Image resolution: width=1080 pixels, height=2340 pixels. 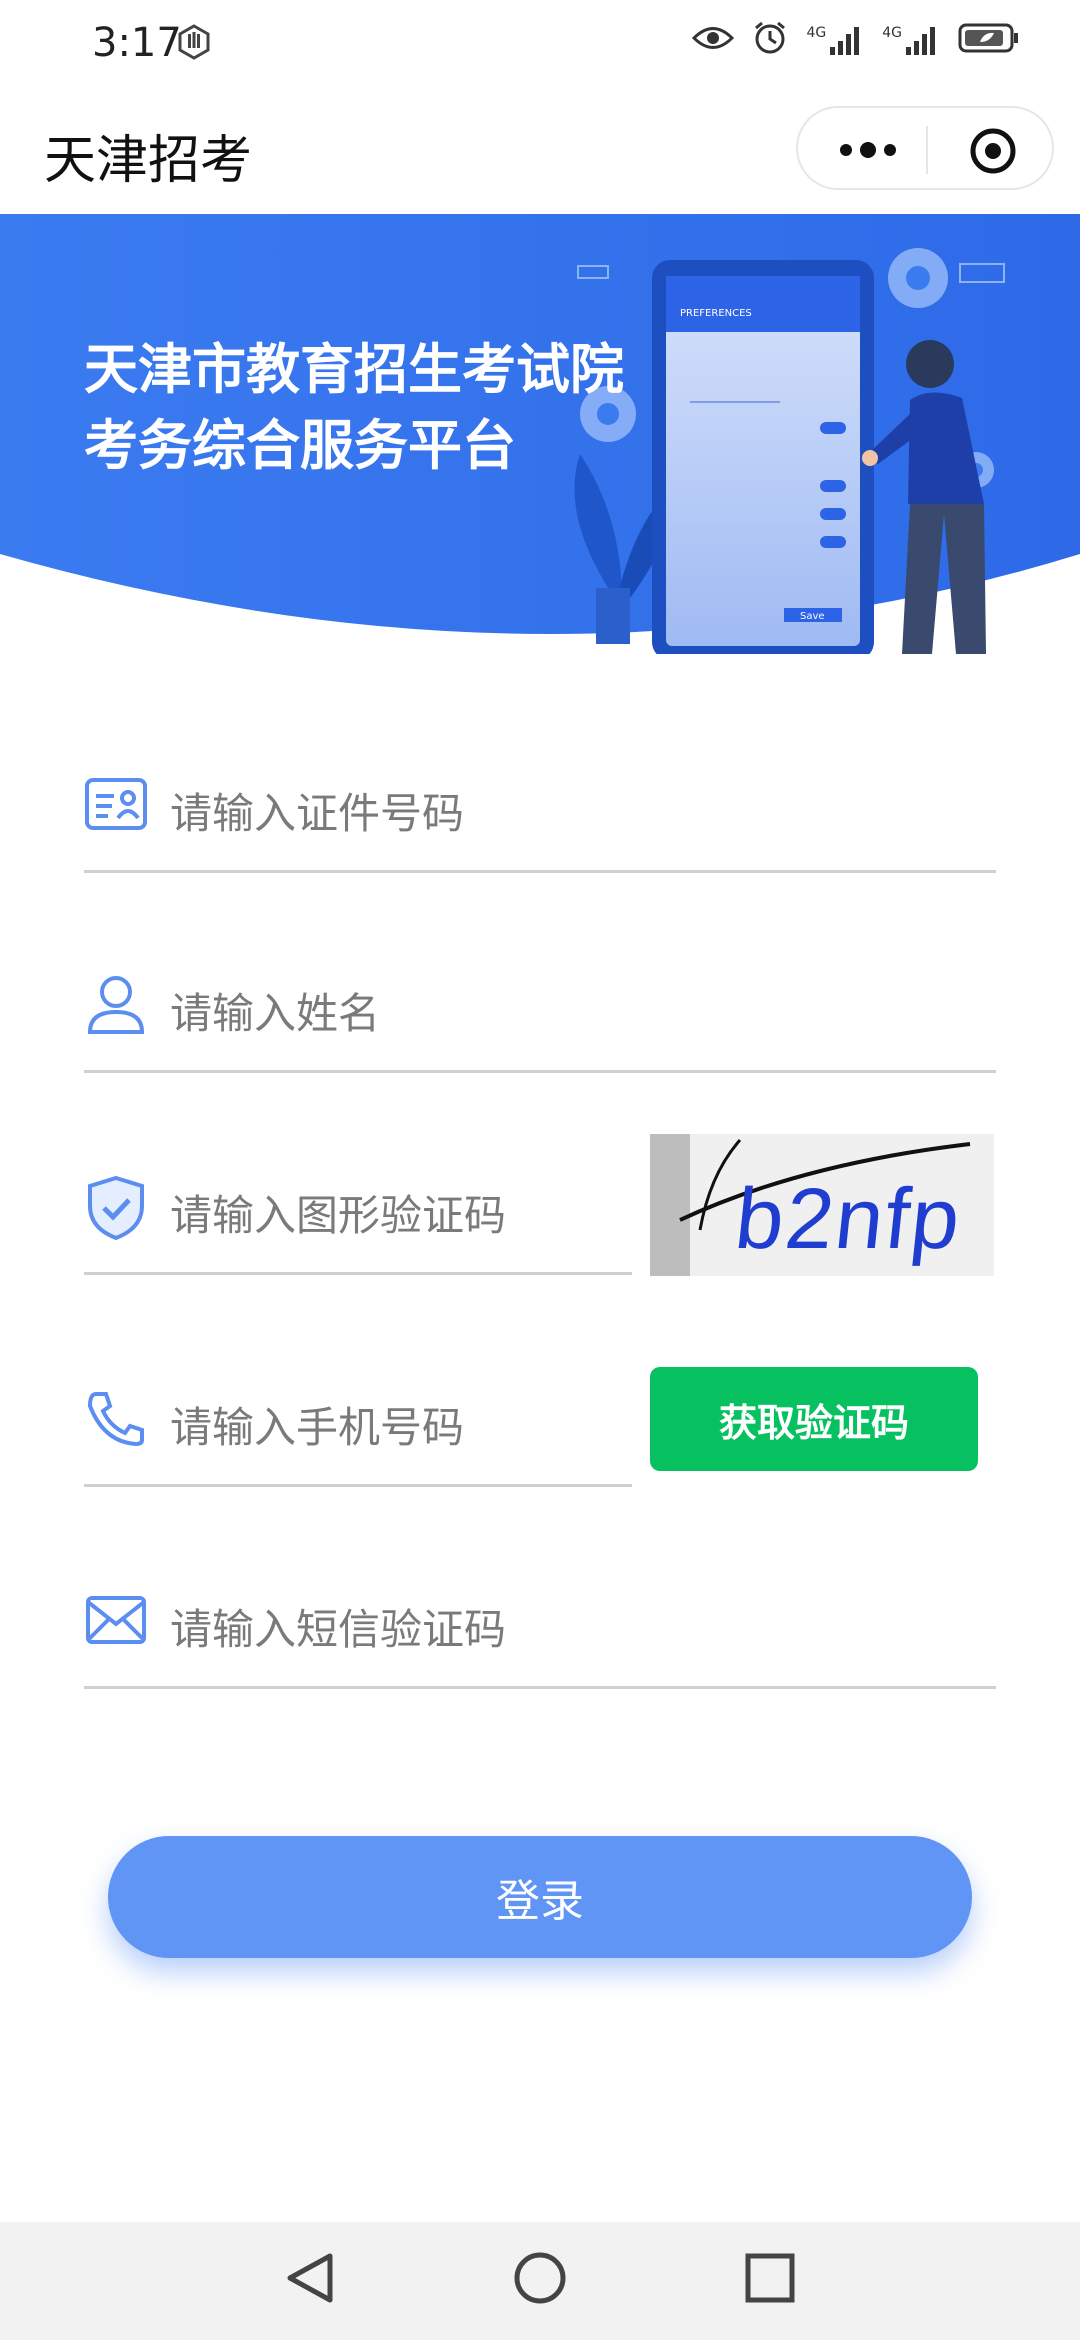 What do you see at coordinates (116, 1420) in the screenshot?
I see `phone-icon` at bounding box center [116, 1420].